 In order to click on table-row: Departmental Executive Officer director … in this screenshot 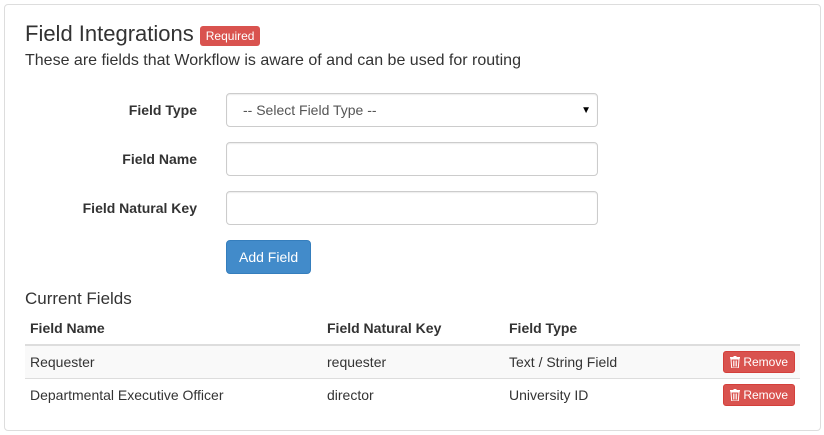, I will do `click(412, 394)`.